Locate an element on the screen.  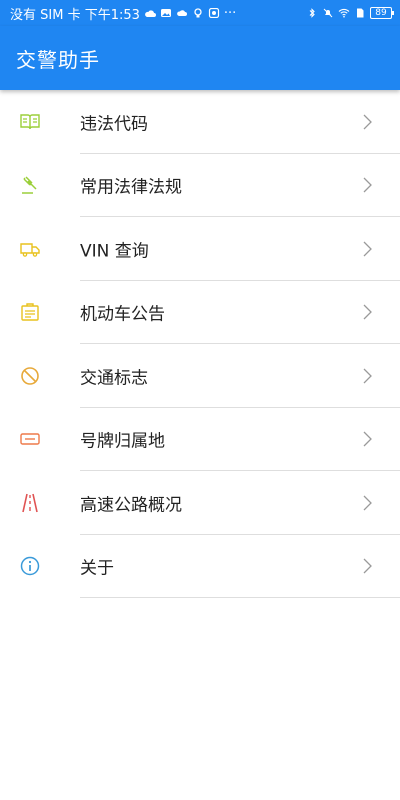
mute-bell-icon is located at coordinates (328, 13).